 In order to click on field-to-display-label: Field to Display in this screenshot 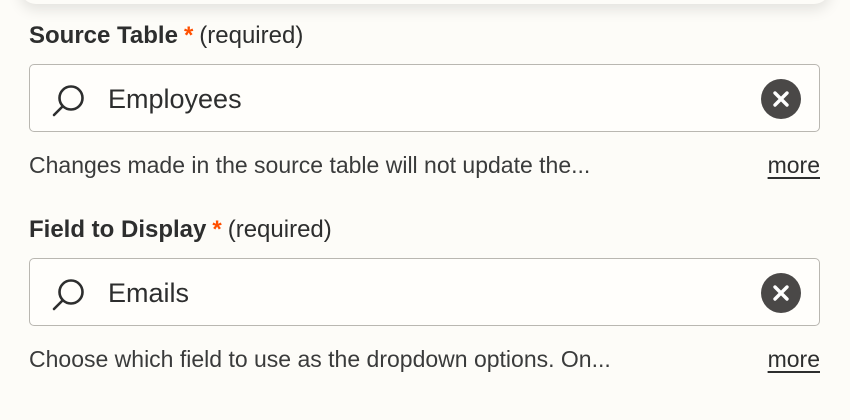, I will do `click(118, 229)`.